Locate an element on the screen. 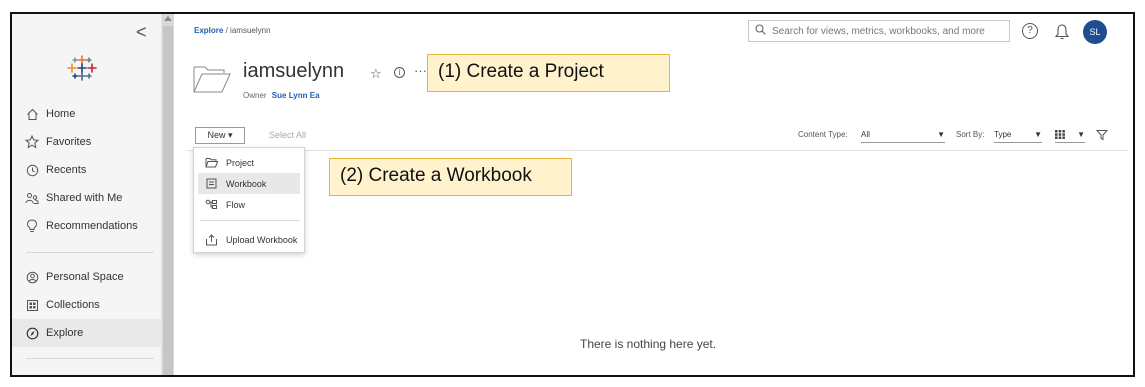 The image size is (1145, 387). sidebar-item-label: Recommendations is located at coordinates (92, 226).